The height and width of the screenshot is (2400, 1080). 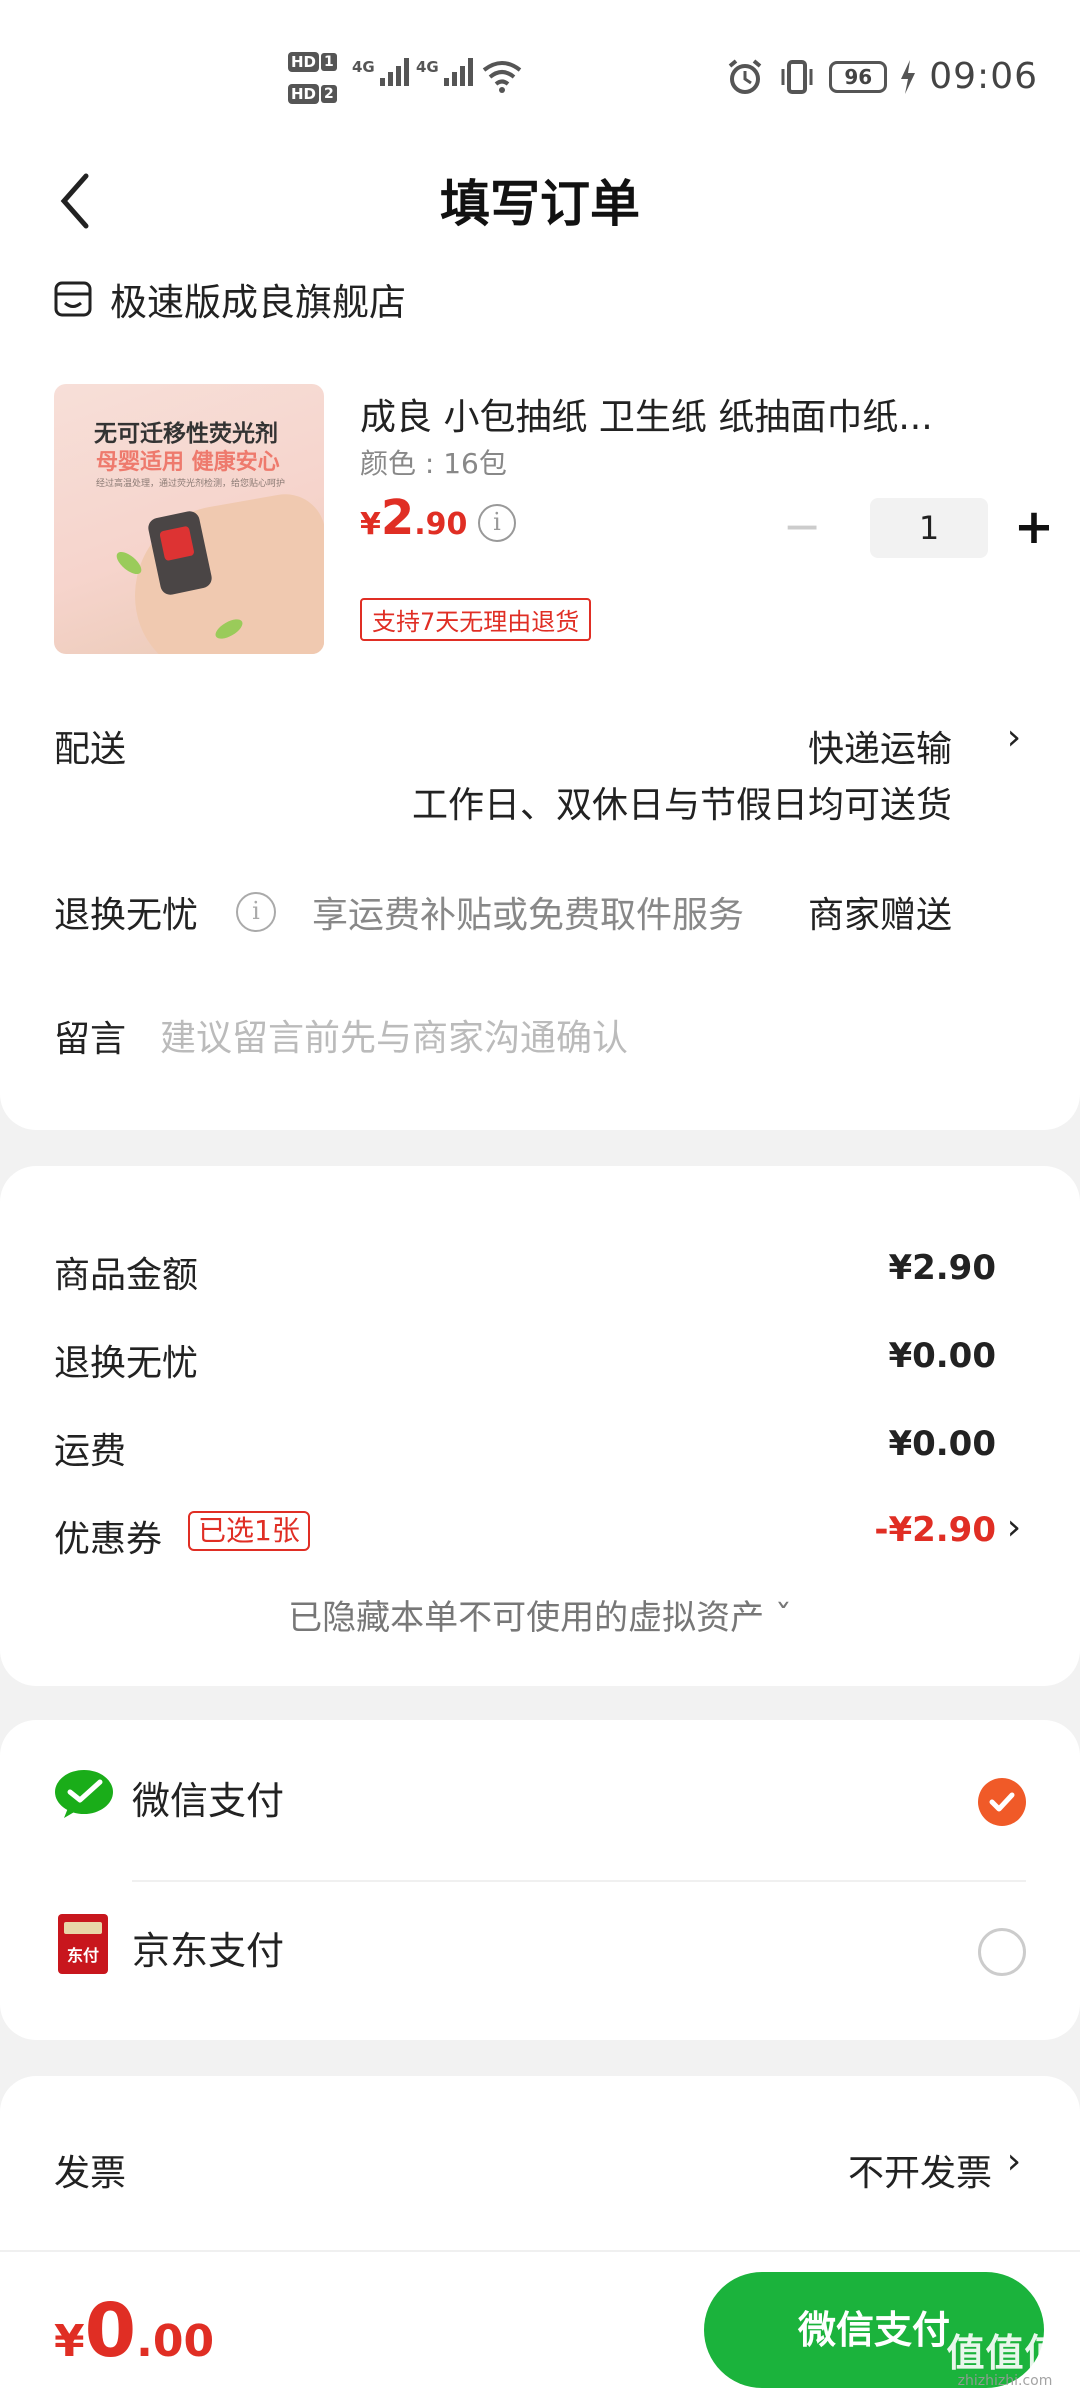 What do you see at coordinates (90, 1039) in the screenshot?
I see `message-label: 留言` at bounding box center [90, 1039].